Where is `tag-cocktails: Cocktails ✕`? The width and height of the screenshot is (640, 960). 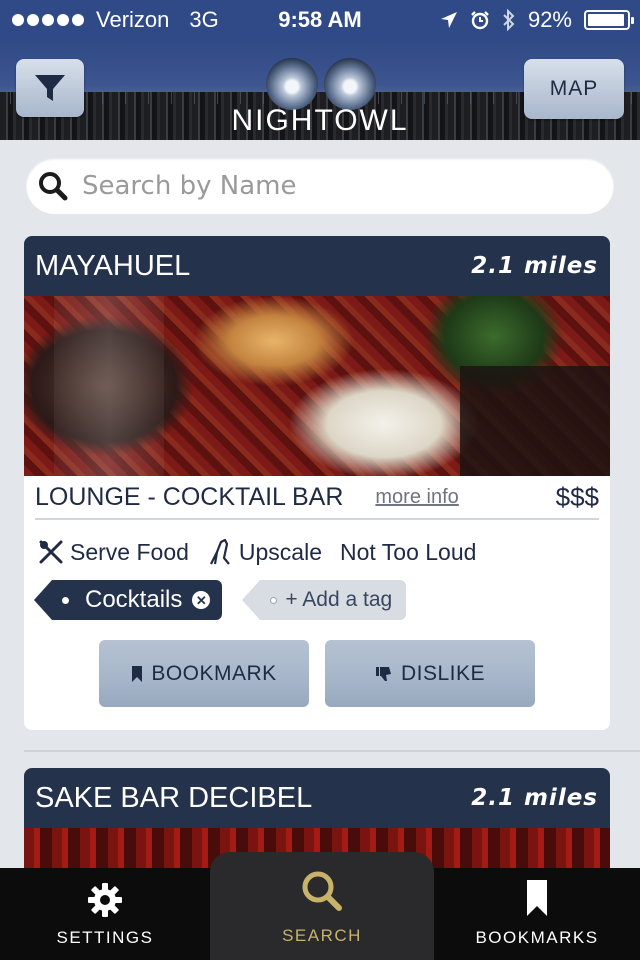 tag-cocktails: Cocktails ✕ is located at coordinates (128, 600).